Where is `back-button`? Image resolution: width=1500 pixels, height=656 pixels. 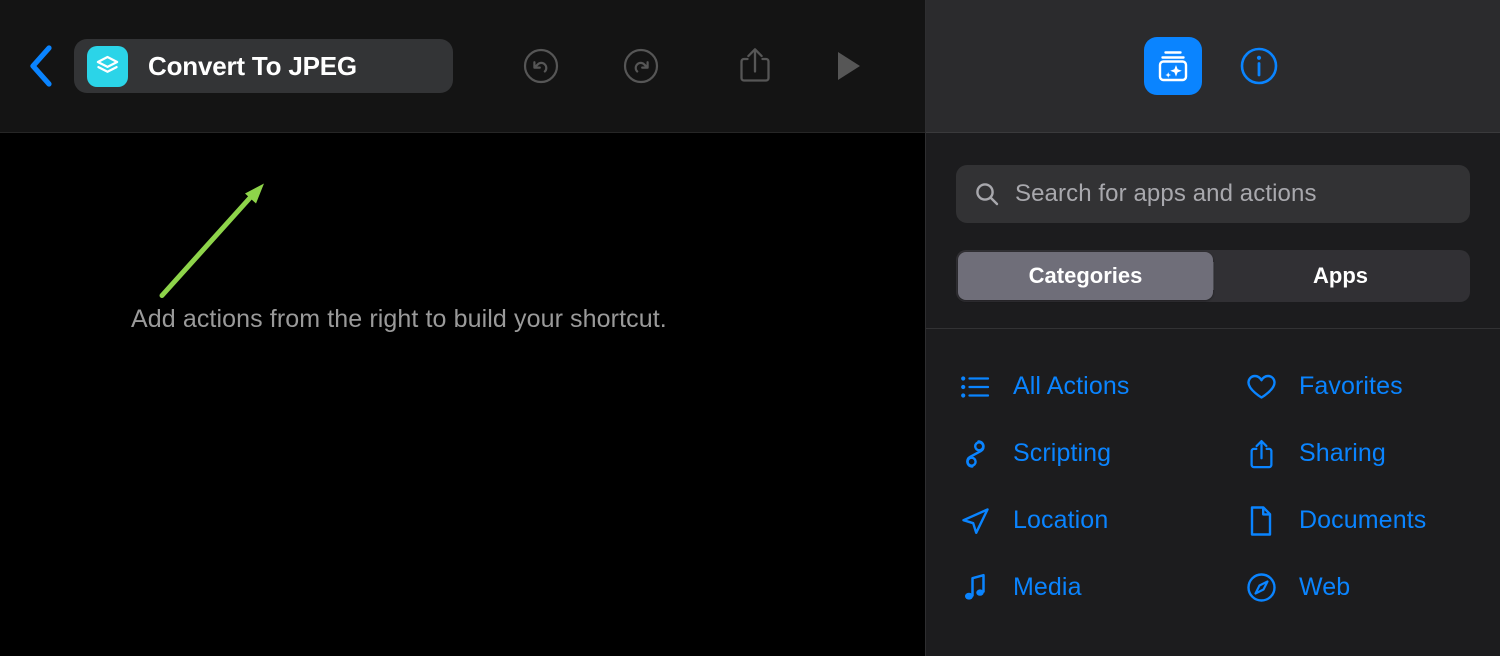
back-button is located at coordinates (41, 66).